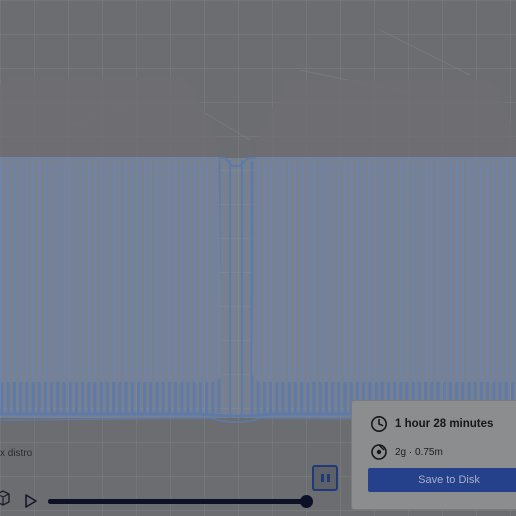  I want to click on save-to-disk-button: Save to Disk, so click(442, 480).